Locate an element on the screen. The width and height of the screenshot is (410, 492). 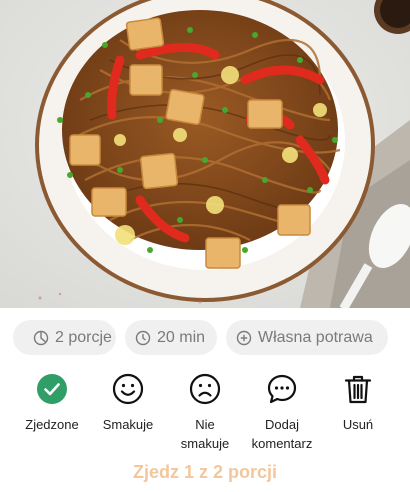
meal-meta-chips: 2 porcje 20 min Własna potrawa is located at coordinates (205, 338).